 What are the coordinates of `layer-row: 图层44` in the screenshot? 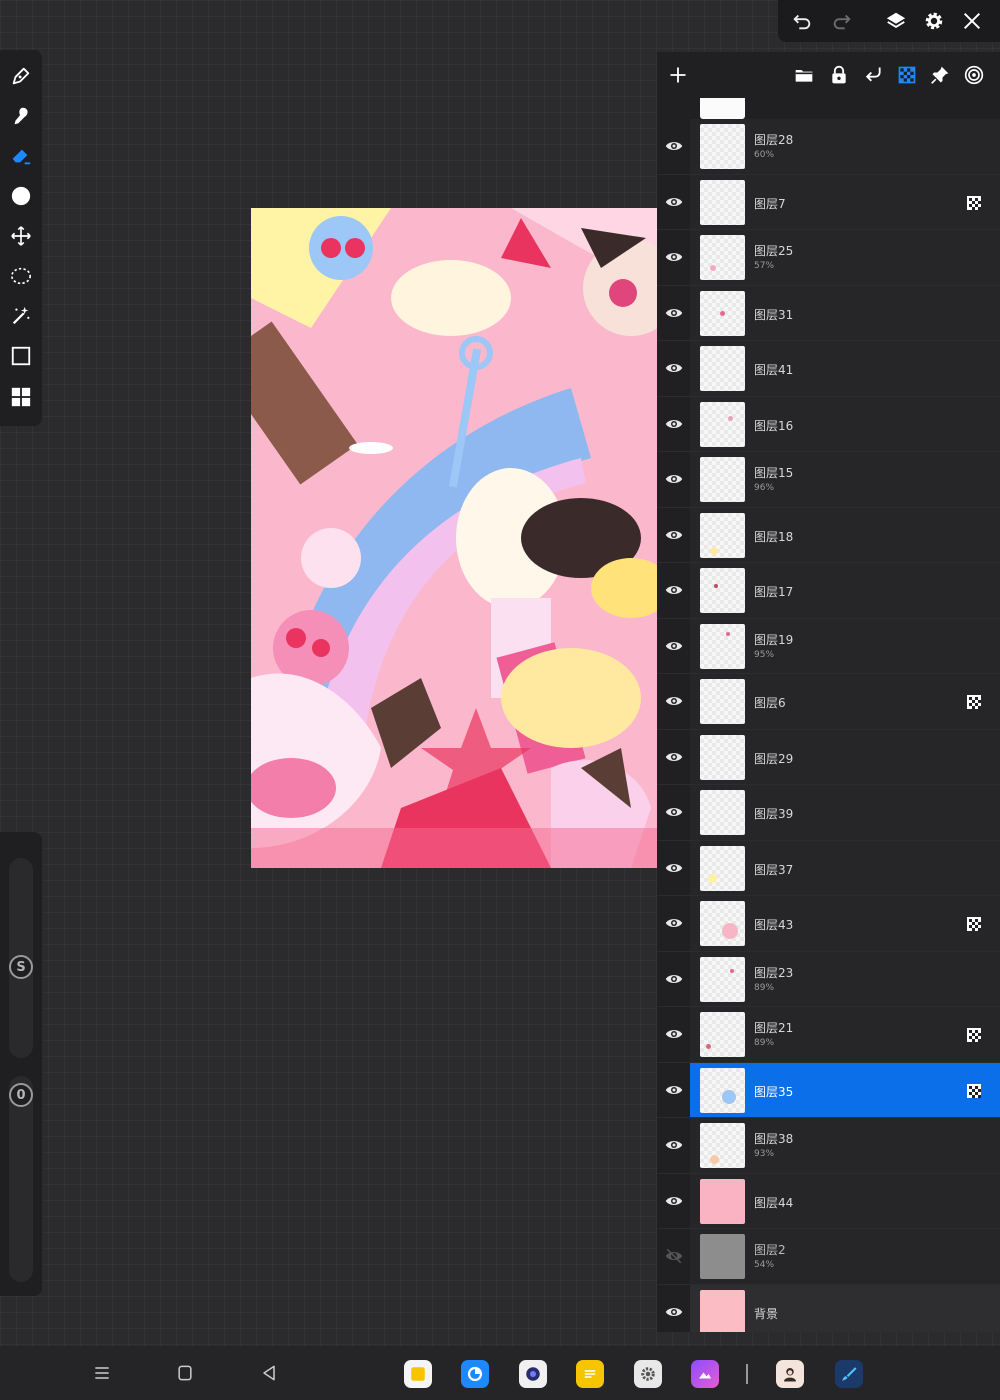 It's located at (828, 1201).